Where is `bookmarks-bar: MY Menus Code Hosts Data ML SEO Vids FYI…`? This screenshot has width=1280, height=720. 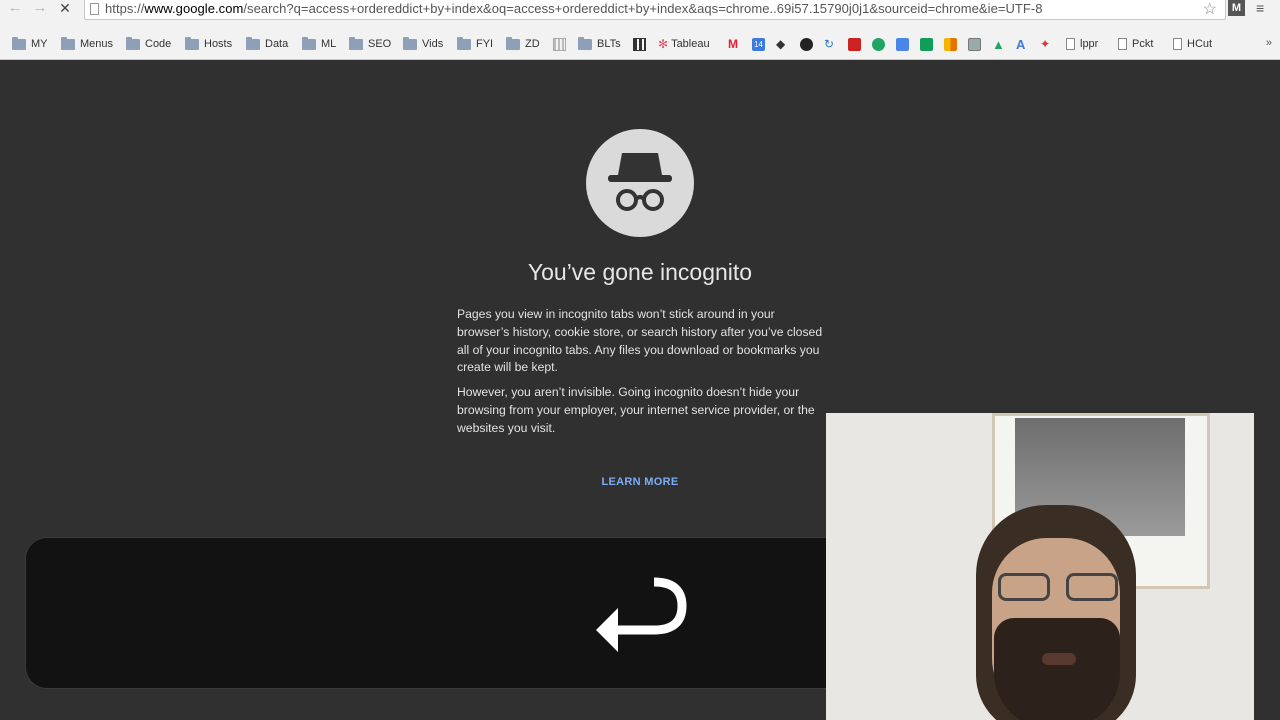
bookmarks-bar: MY Menus Code Hosts Data ML SEO Vids FYI… is located at coordinates (640, 45).